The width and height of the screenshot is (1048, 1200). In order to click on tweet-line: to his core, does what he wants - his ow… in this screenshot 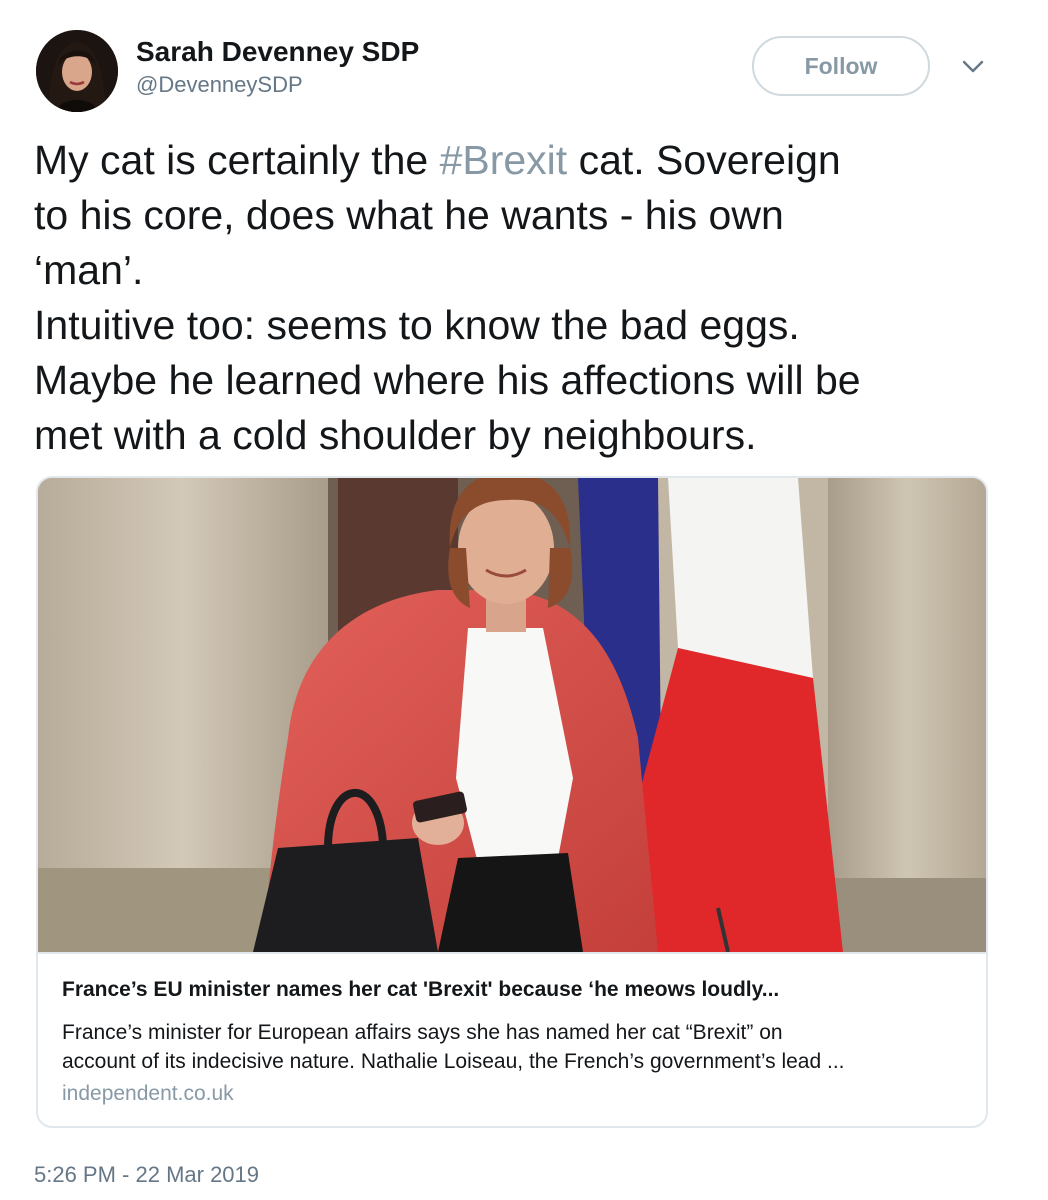, I will do `click(409, 215)`.